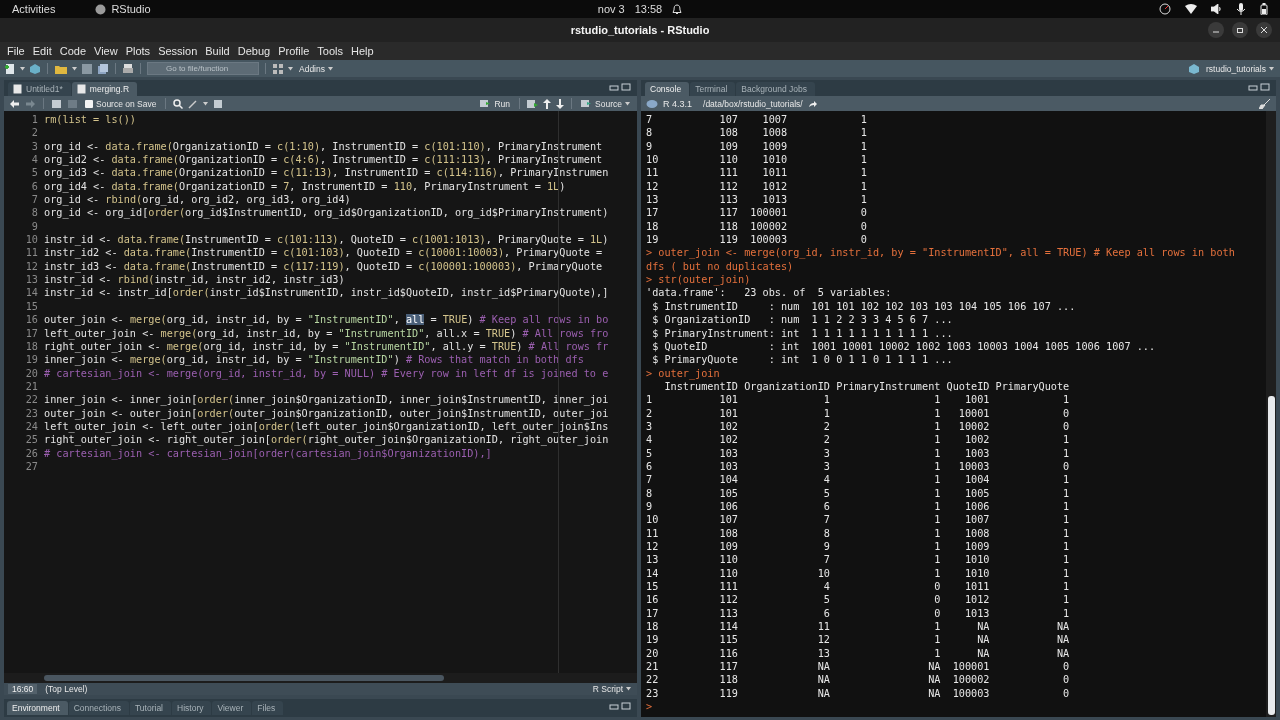 Image resolution: width=1280 pixels, height=720 pixels. Describe the element at coordinates (278, 68) in the screenshot. I see `grid-icon` at that location.